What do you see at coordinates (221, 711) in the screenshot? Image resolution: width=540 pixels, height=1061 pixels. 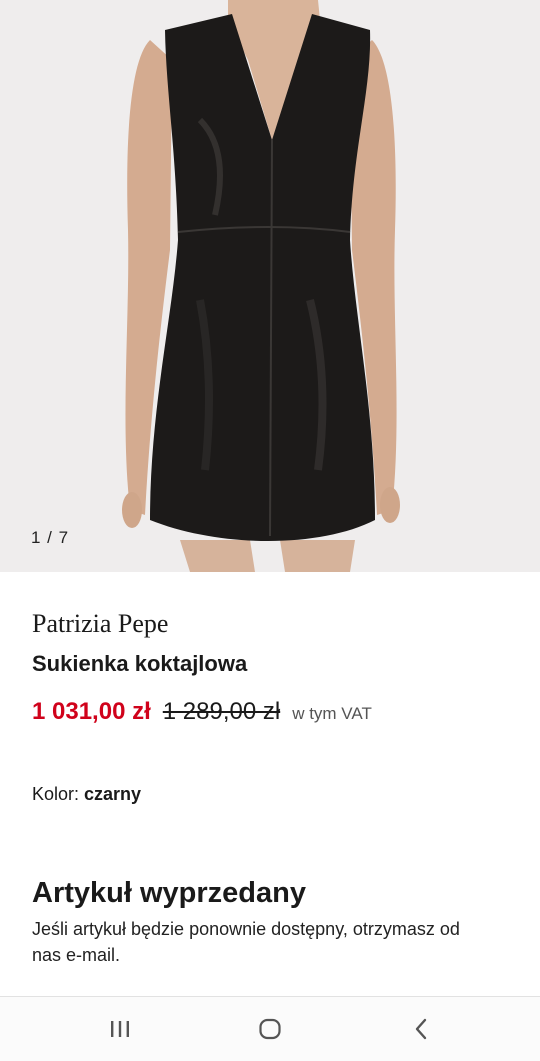 I see `original-price: 1 289,00 zł` at bounding box center [221, 711].